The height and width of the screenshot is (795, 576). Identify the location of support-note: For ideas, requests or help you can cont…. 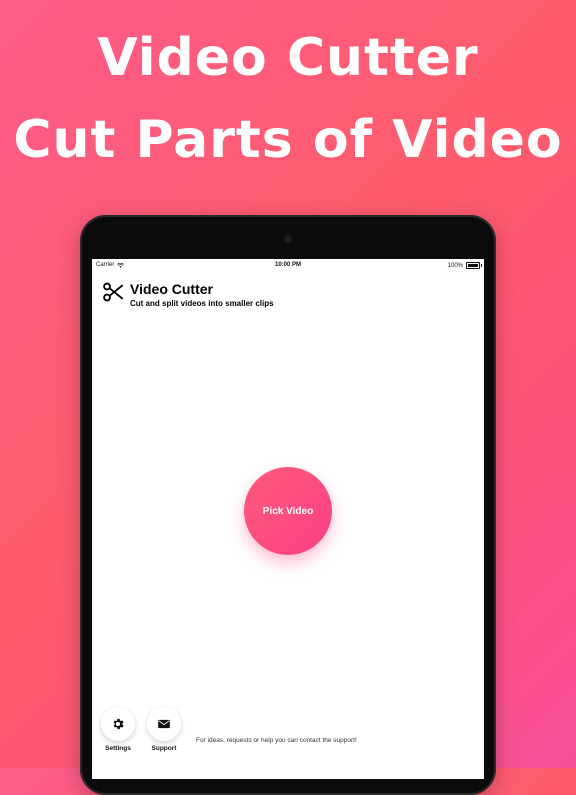
(276, 740).